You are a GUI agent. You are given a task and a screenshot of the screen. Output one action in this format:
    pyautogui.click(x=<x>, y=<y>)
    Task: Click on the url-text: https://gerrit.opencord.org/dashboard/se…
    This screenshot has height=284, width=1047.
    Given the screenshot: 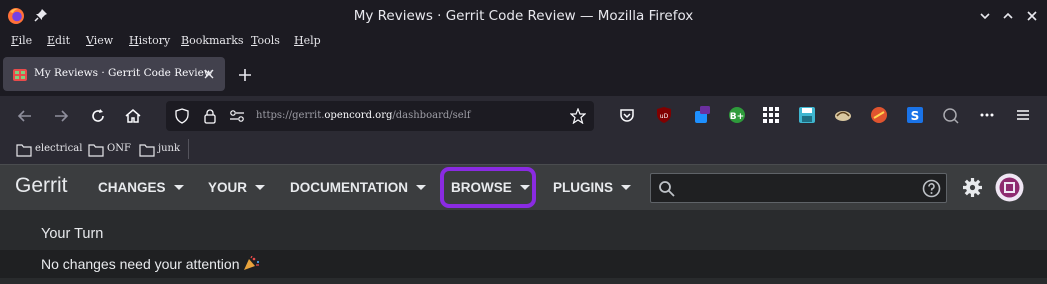 What is the action you would take?
    pyautogui.click(x=363, y=115)
    